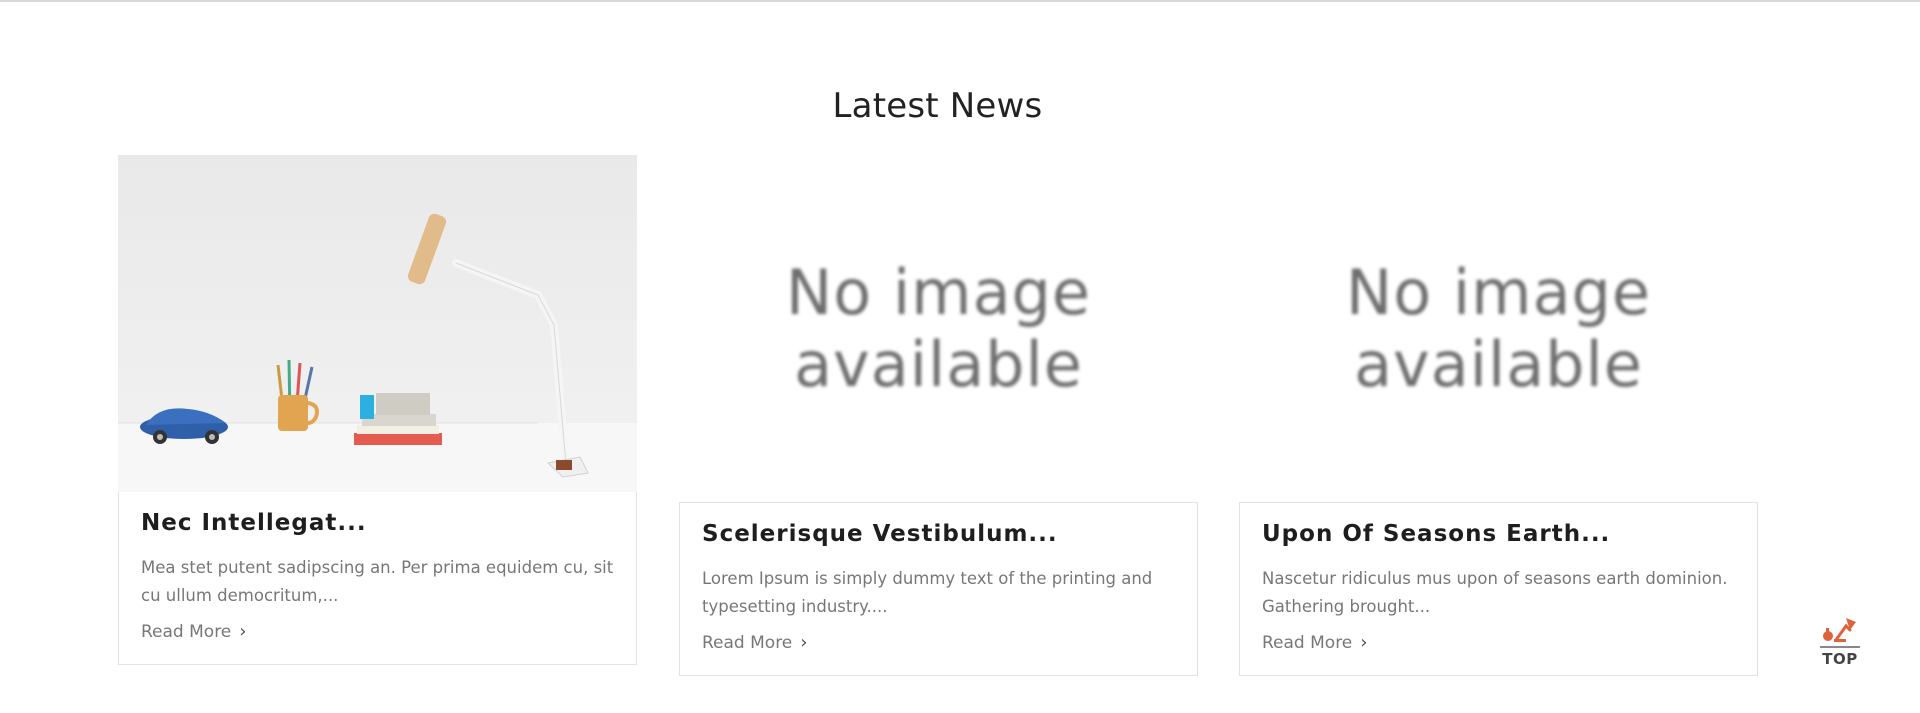 Image resolution: width=1920 pixels, height=713 pixels. I want to click on scroll-to-top-button: TOP, so click(1840, 641).